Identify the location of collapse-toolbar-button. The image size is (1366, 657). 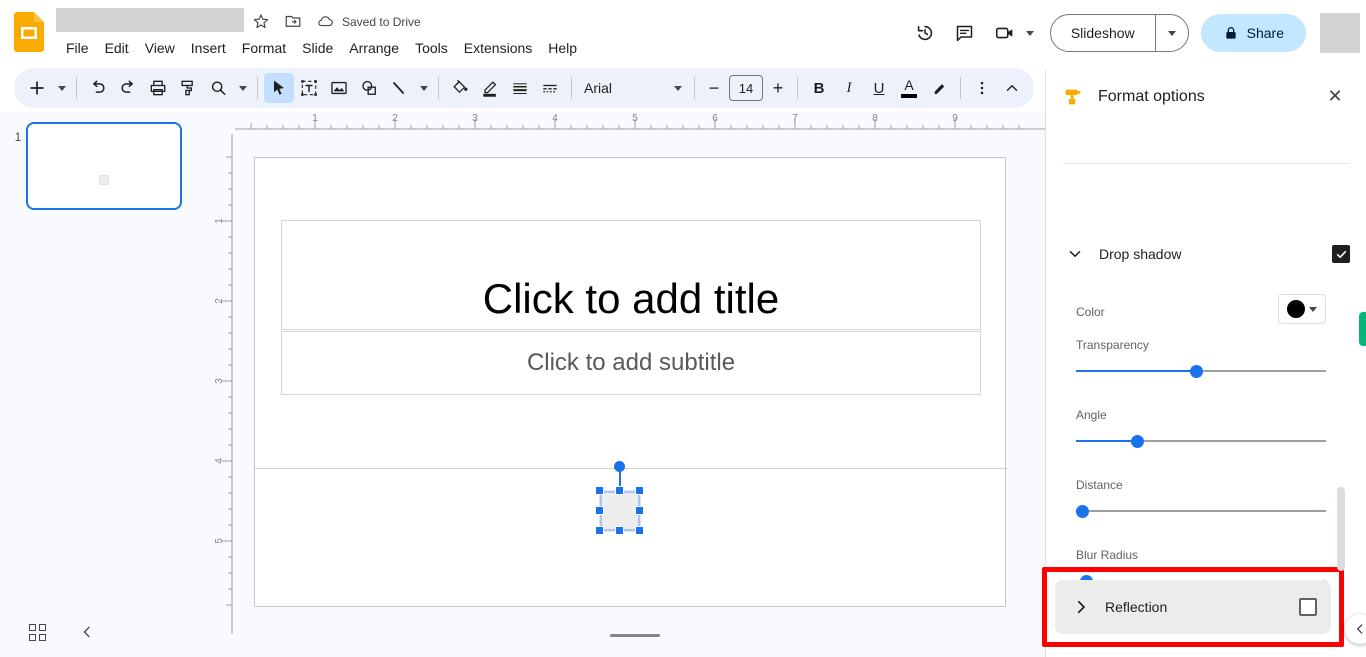
(1012, 88).